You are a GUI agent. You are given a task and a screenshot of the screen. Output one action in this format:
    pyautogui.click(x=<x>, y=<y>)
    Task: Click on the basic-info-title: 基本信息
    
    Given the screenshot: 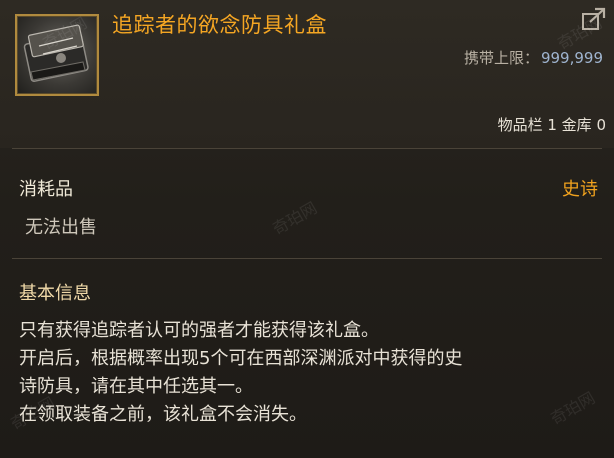 What is the action you would take?
    pyautogui.click(x=55, y=293)
    